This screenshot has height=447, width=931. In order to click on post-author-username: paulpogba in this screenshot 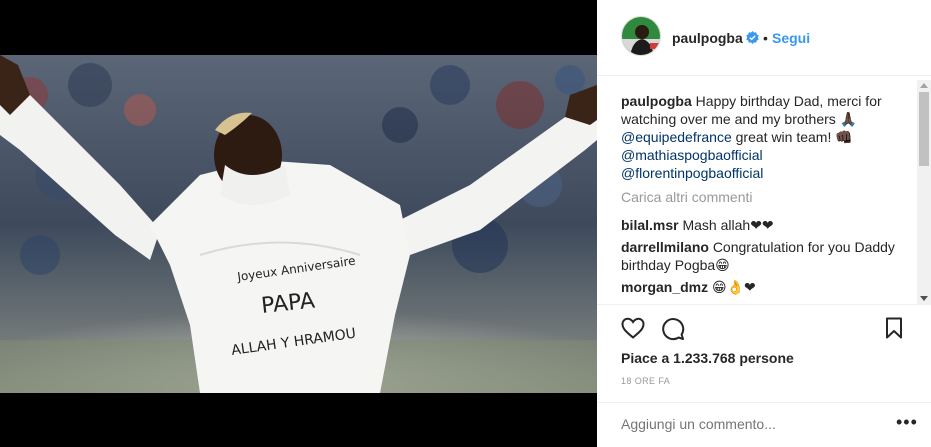, I will do `click(707, 38)`.